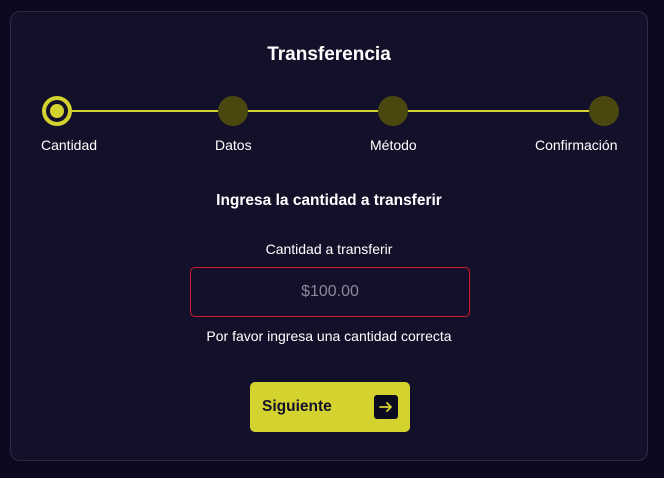 The width and height of the screenshot is (664, 478). Describe the element at coordinates (576, 145) in the screenshot. I see `step-label-confirmacion: Confirmación` at that location.